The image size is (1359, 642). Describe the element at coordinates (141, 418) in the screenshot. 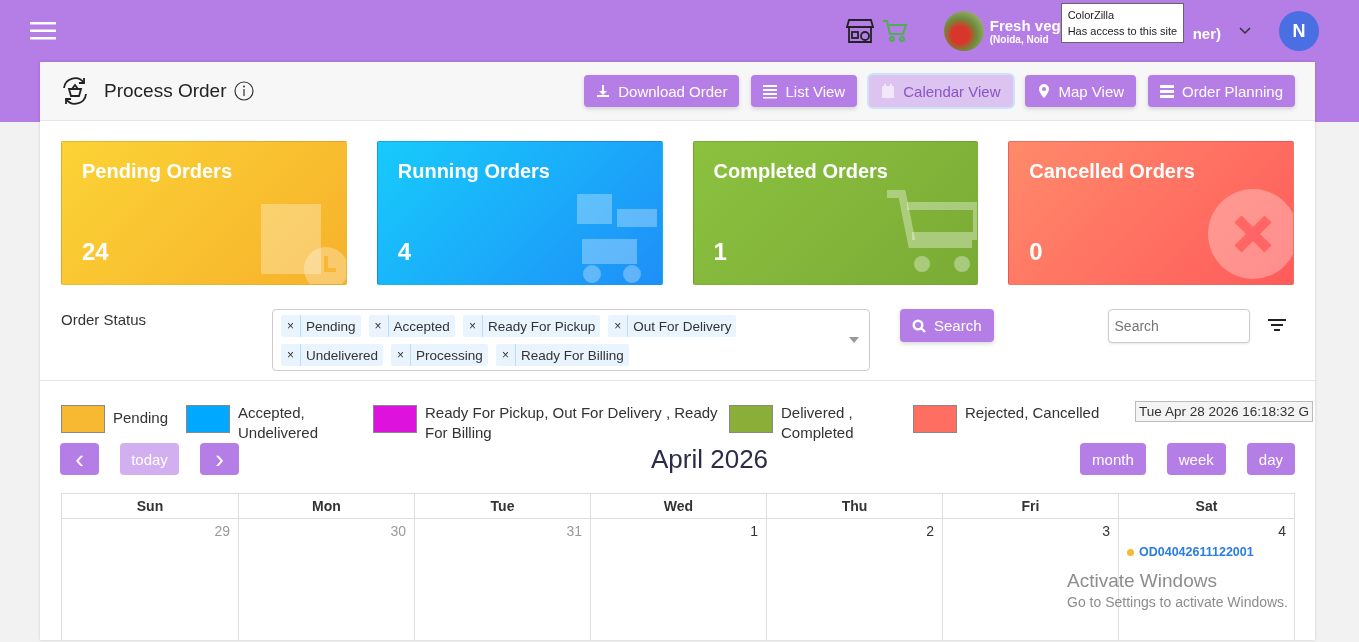

I see `legend-label: Pending` at that location.